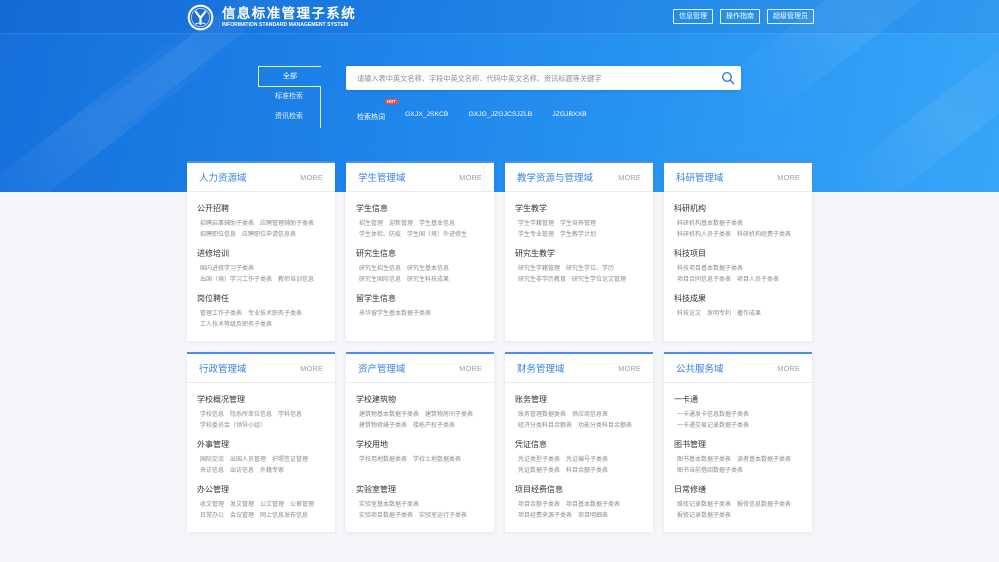 The width and height of the screenshot is (999, 562). Describe the element at coordinates (539, 505) in the screenshot. I see `table-link: 项目余额子类表` at that location.